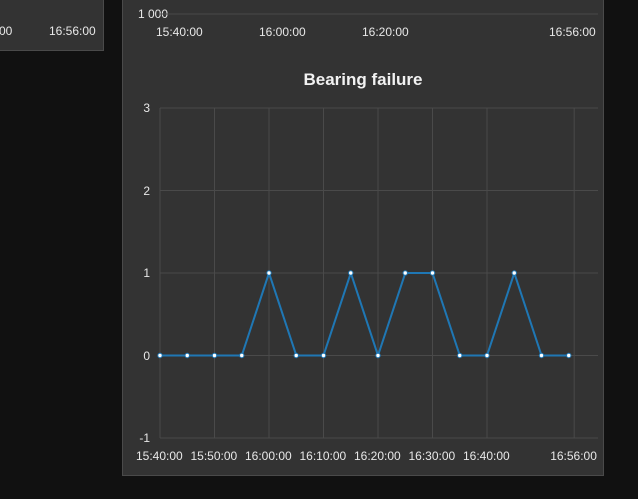 Image resolution: width=638 pixels, height=499 pixels. Describe the element at coordinates (146, 108) in the screenshot. I see `y-tick-label: 3` at that location.